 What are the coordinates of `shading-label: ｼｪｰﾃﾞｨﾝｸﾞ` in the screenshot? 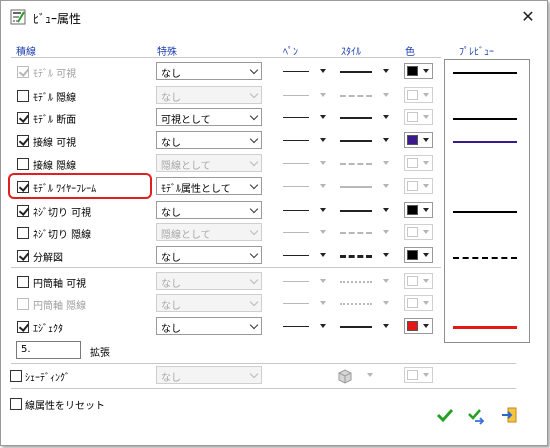 It's located at (47, 378).